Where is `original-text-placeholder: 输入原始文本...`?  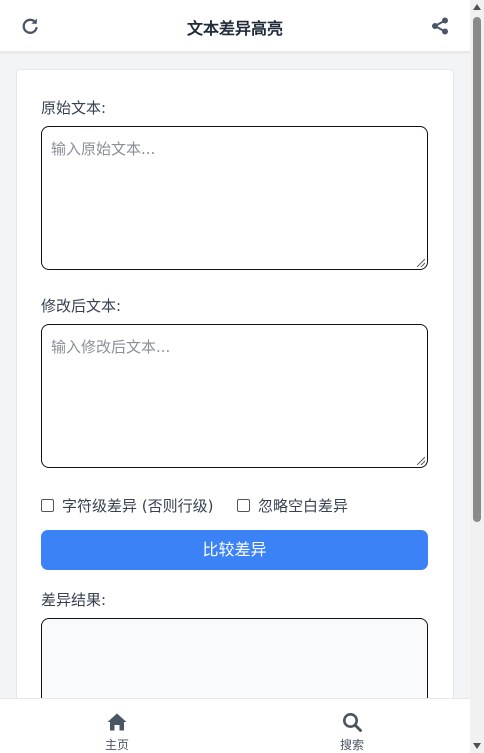 original-text-placeholder: 输入原始文本... is located at coordinates (103, 149).